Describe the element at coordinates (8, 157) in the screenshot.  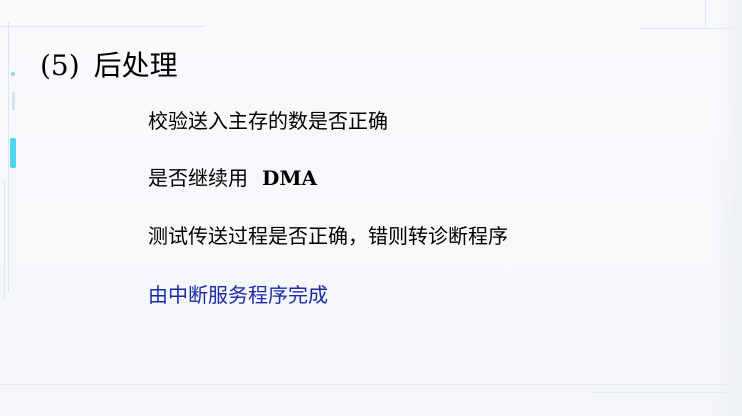
I see `frame-line-left-vertical` at that location.